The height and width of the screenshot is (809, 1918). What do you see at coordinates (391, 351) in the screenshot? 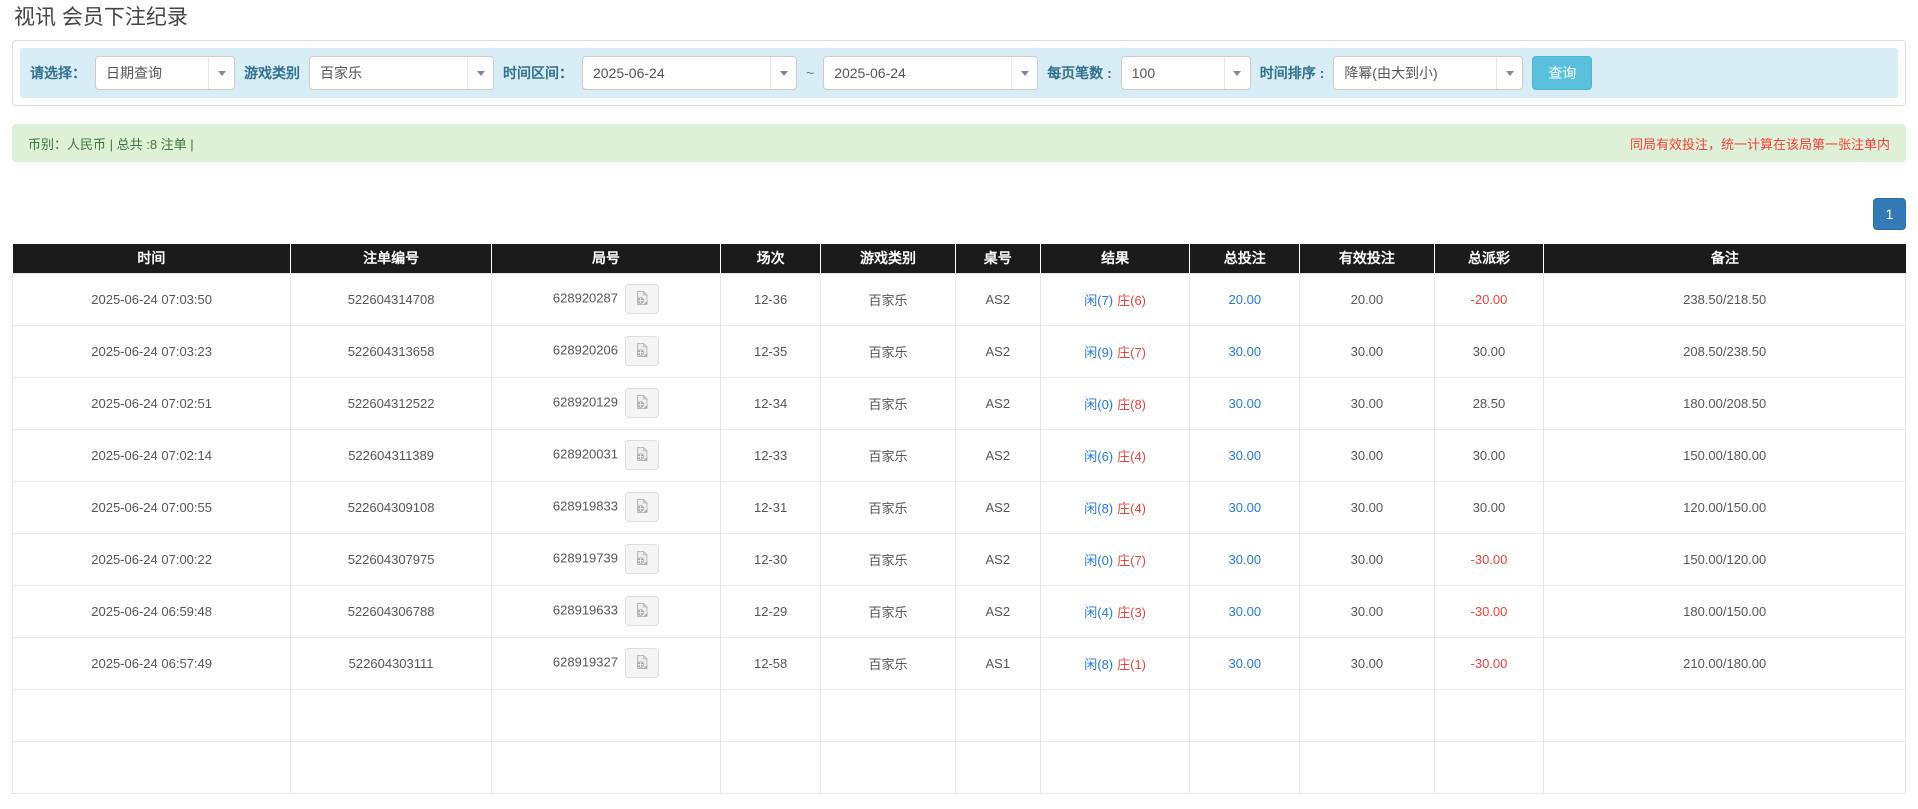
I see `cell-bet-id: 522604313658` at bounding box center [391, 351].